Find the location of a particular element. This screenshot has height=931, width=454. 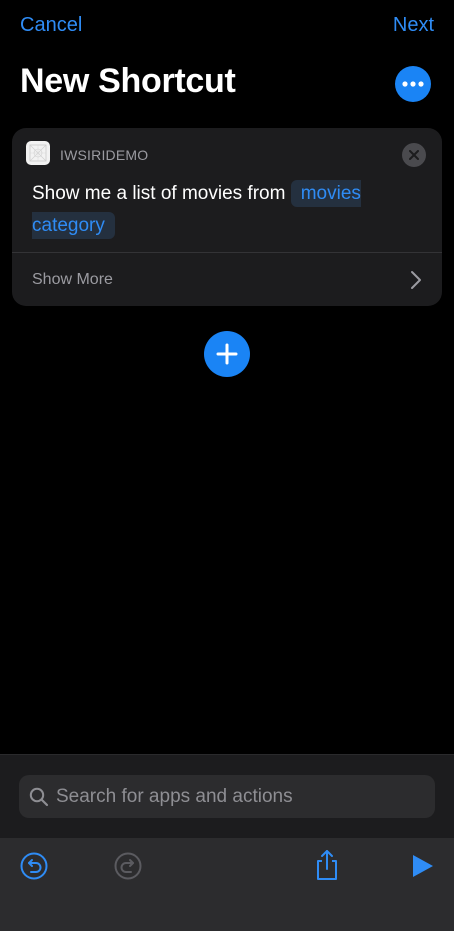

redo-icon is located at coordinates (128, 866).